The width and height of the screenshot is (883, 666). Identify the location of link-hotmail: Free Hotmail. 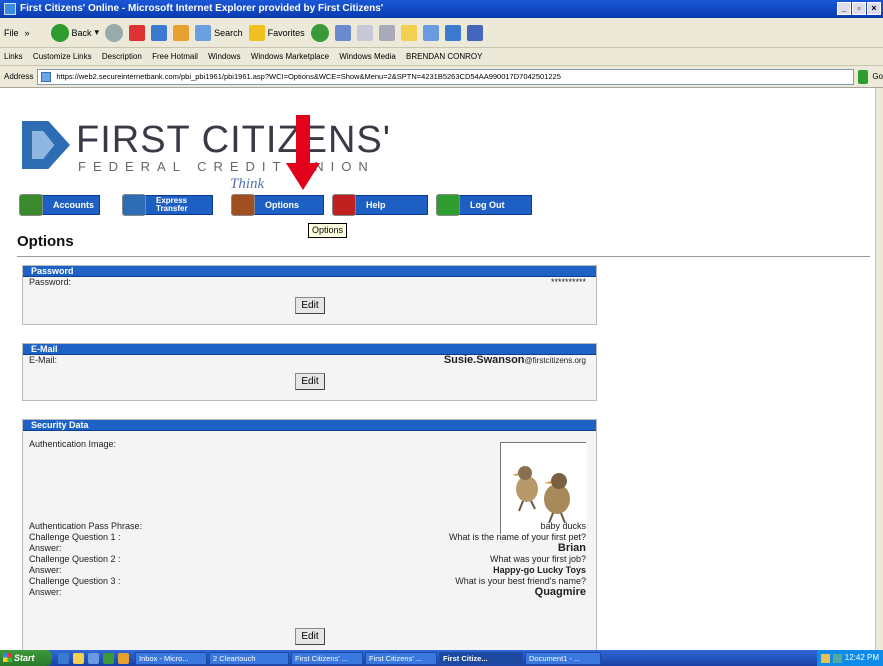
(175, 56).